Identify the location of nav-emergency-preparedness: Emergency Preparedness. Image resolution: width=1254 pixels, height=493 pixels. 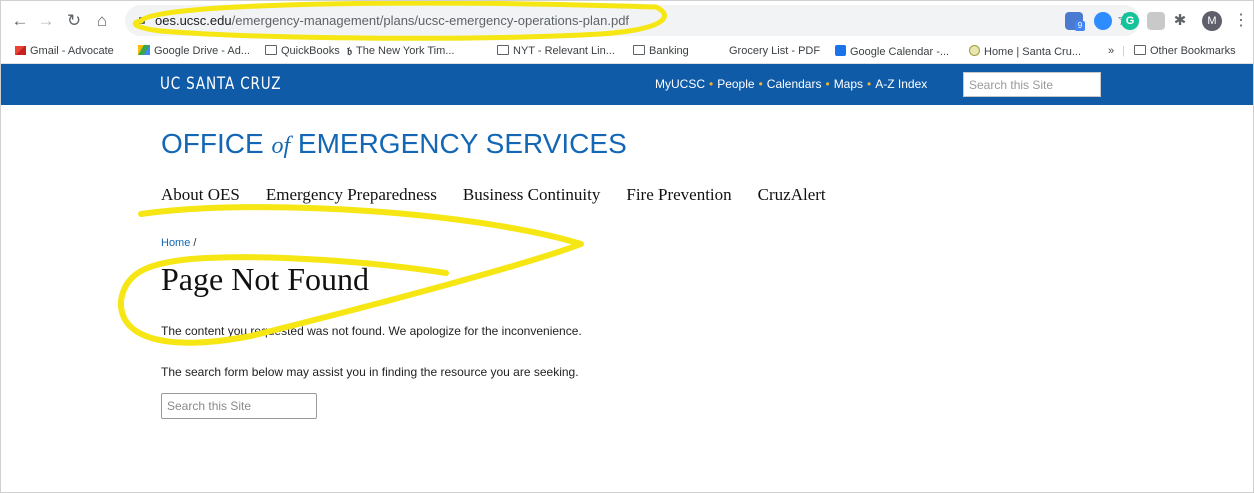
(351, 194).